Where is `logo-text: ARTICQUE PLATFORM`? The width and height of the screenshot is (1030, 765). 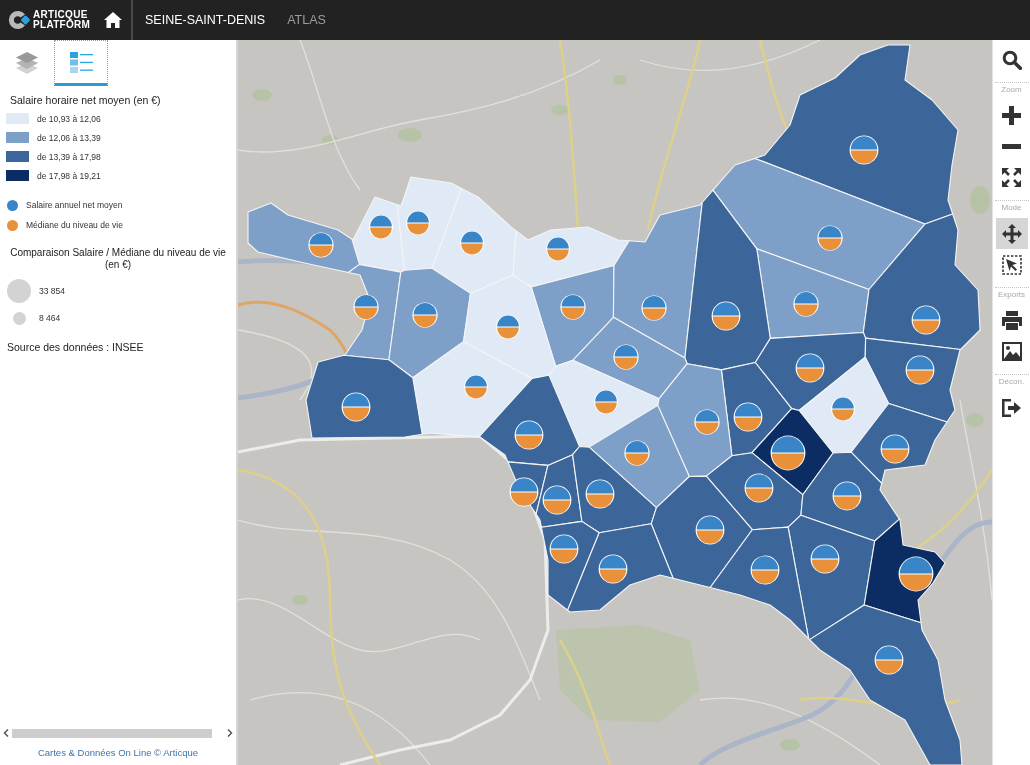 logo-text: ARTICQUE PLATFORM is located at coordinates (62, 20).